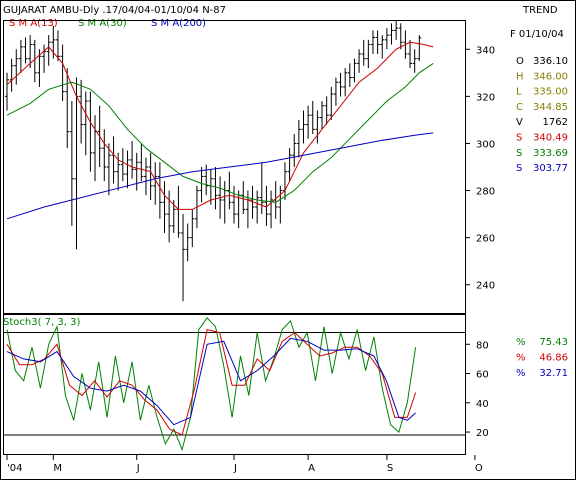 Image resolution: width=576 pixels, height=484 pixels. Describe the element at coordinates (482, 404) in the screenshot. I see `stoch-tick-label: 40` at that location.